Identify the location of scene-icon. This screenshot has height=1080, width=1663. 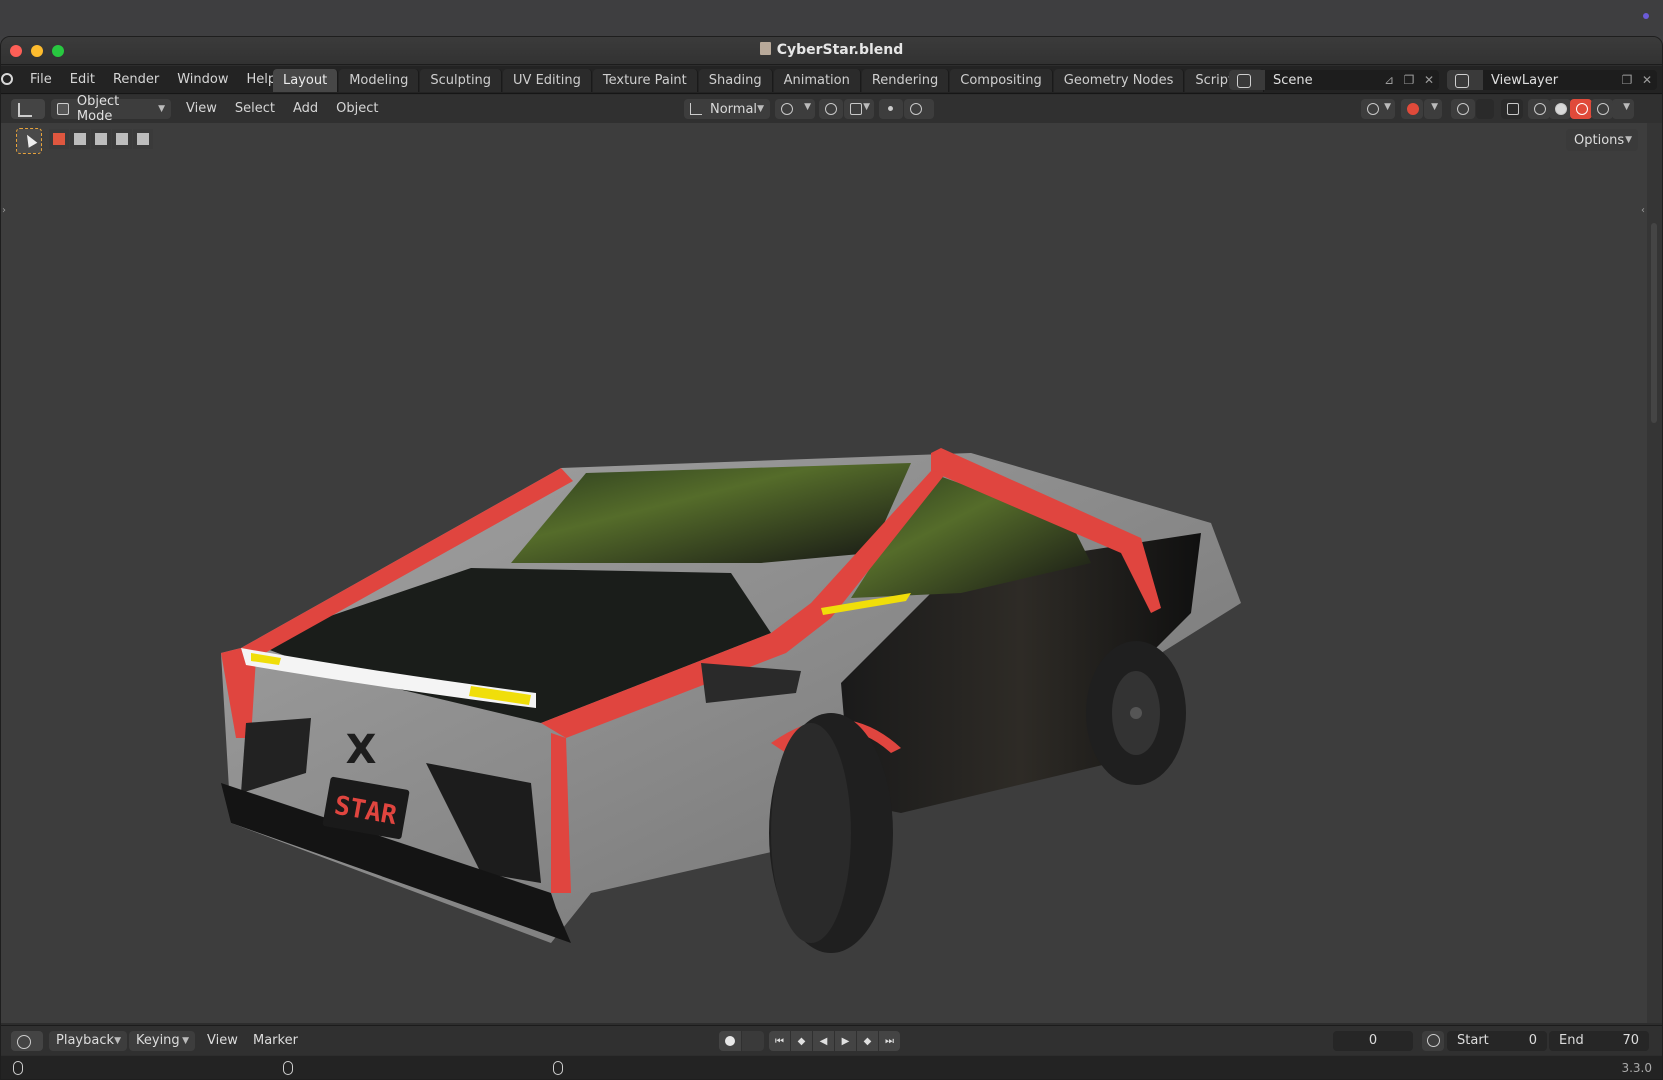
(1247, 80).